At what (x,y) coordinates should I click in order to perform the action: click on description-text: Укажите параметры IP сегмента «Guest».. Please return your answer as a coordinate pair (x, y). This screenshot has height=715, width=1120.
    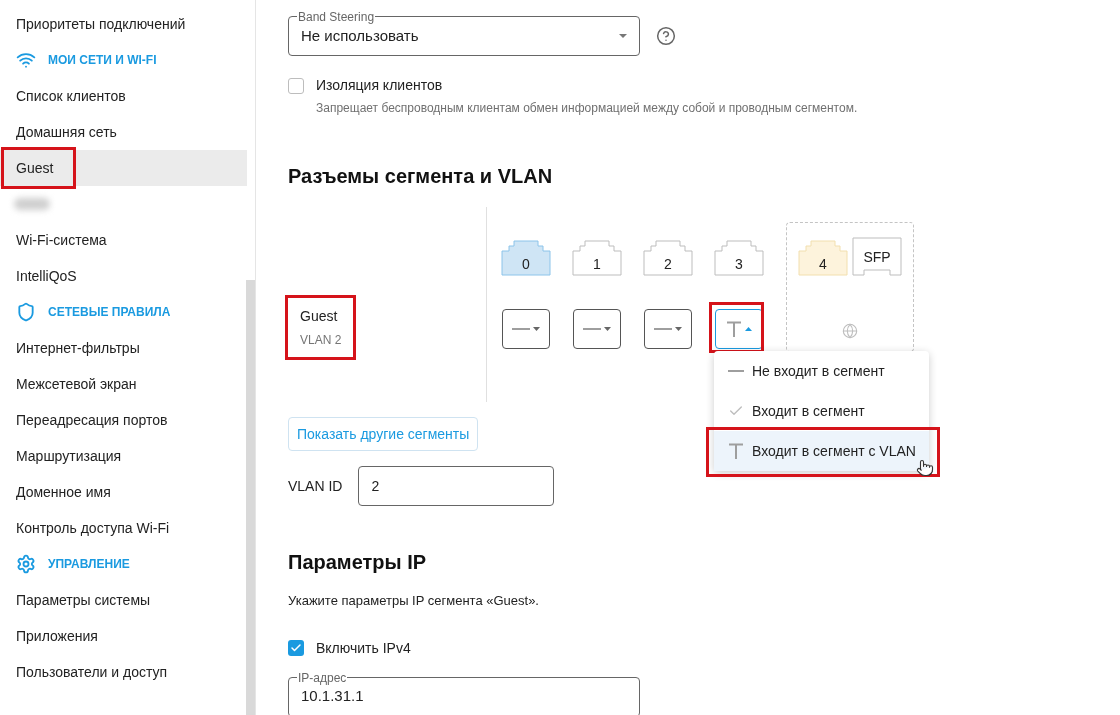
    Looking at the image, I should click on (414, 601).